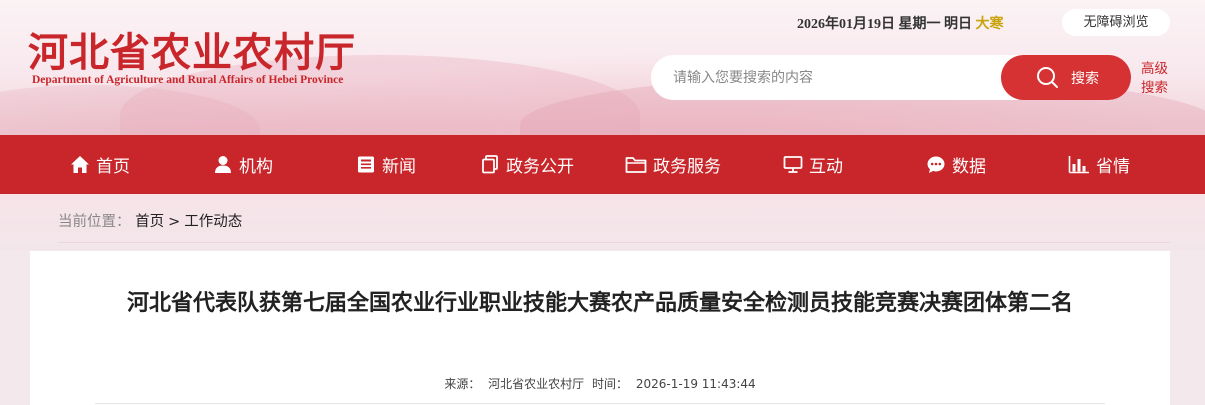  I want to click on nav-item-government-affairs-public: 政务公开, so click(527, 164).